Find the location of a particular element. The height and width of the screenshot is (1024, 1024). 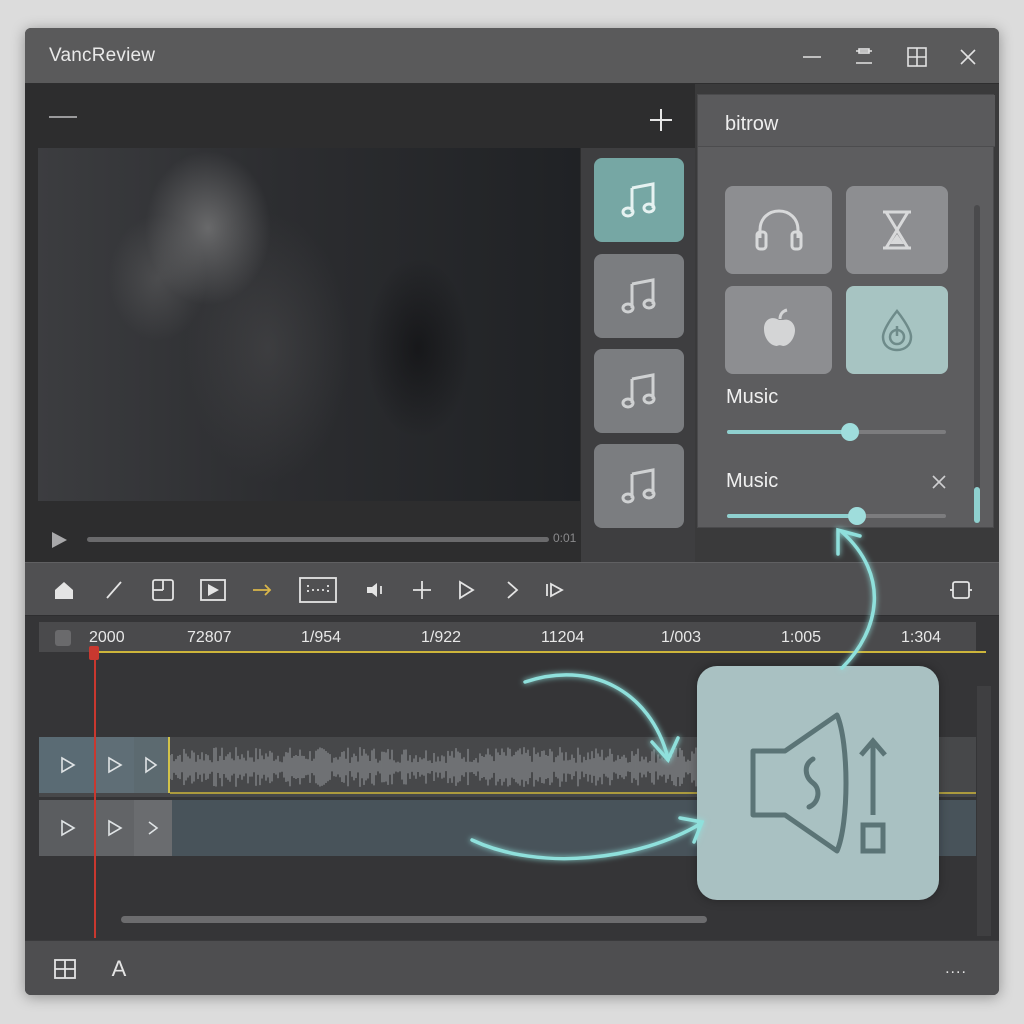

play-clip-button is located at coordinates (213, 590).